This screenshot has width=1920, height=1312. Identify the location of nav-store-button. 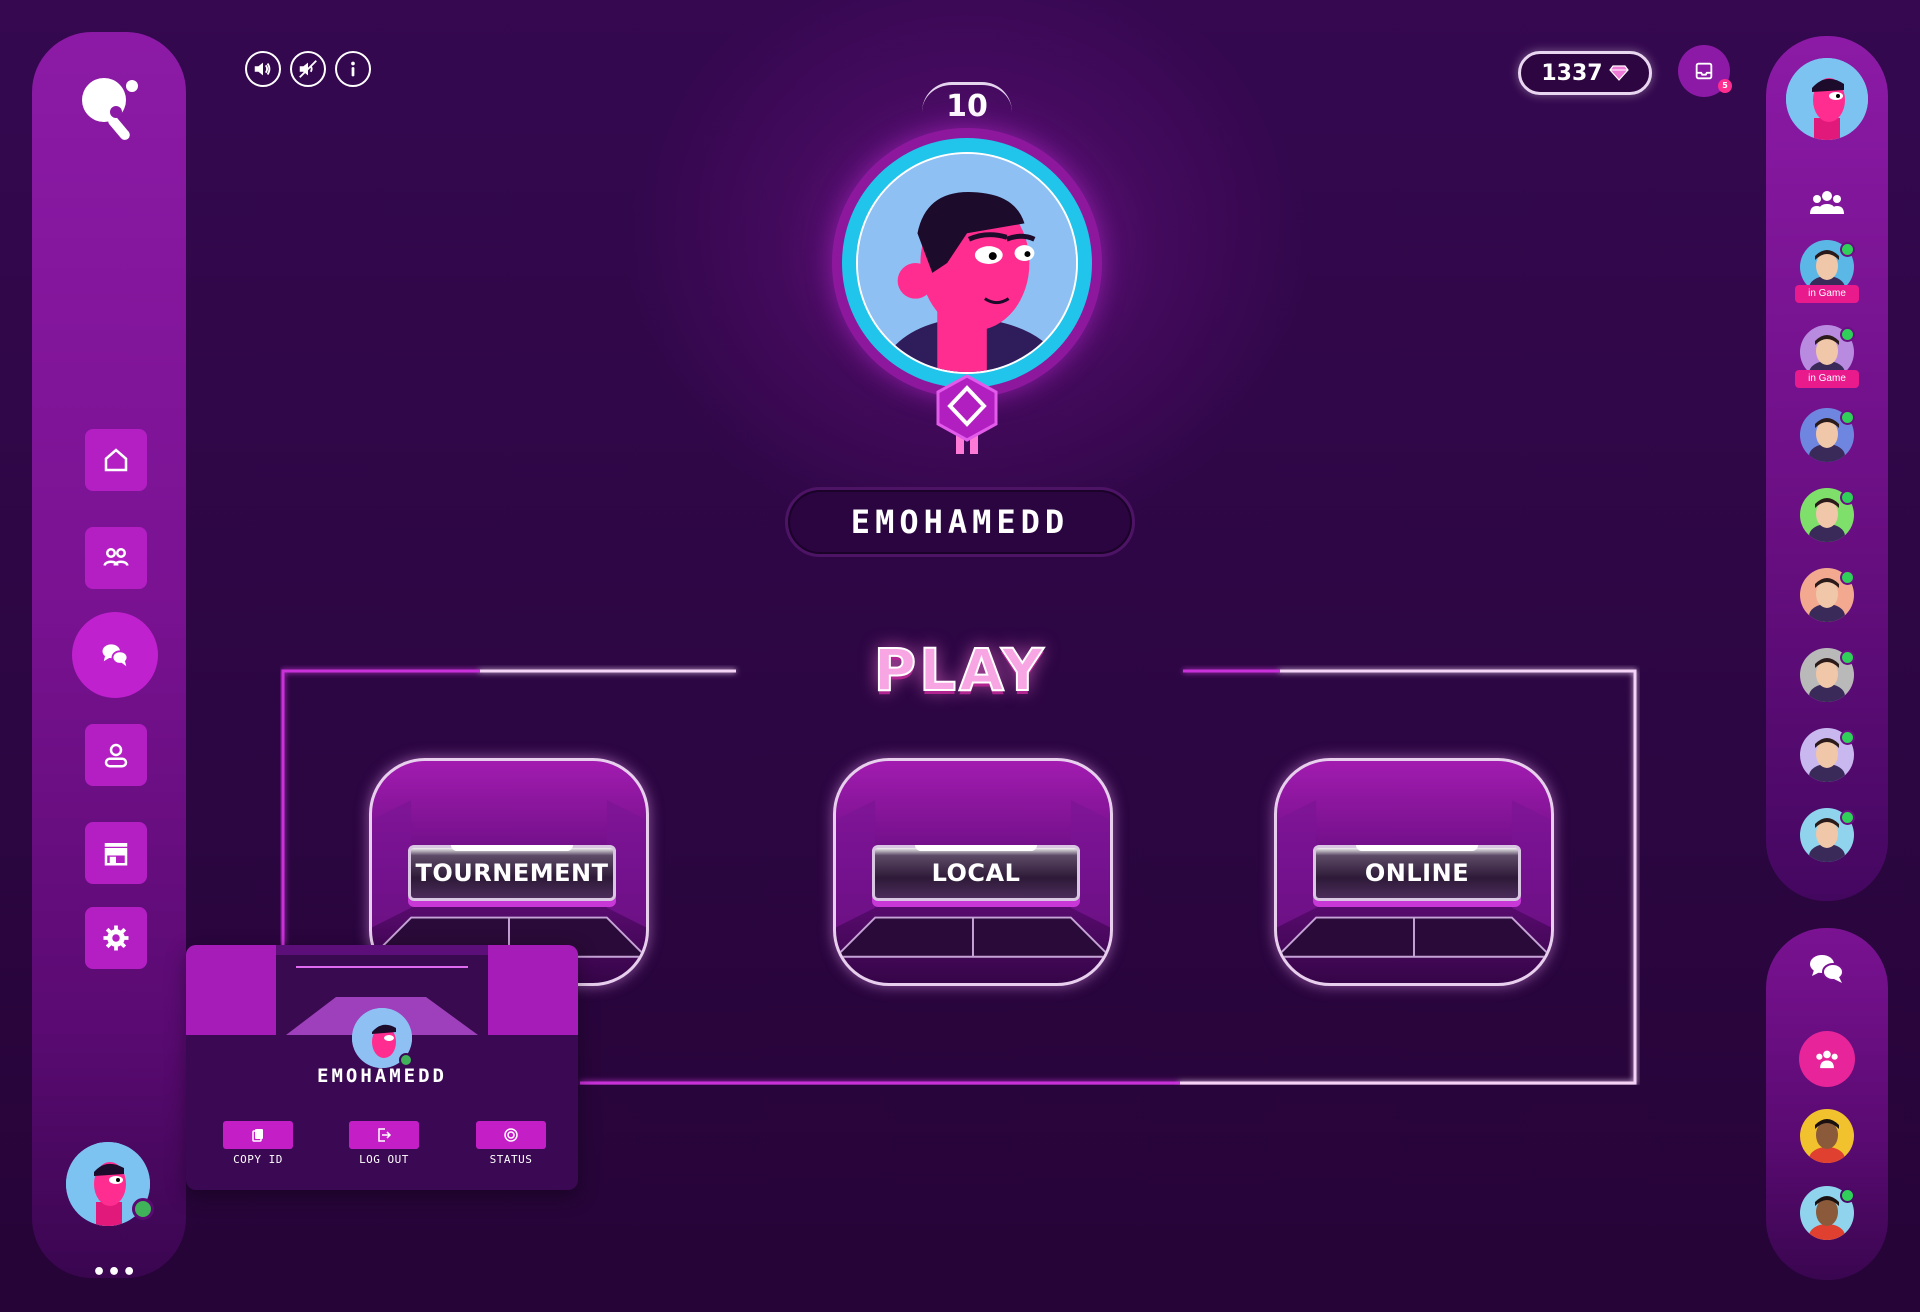
(116, 853).